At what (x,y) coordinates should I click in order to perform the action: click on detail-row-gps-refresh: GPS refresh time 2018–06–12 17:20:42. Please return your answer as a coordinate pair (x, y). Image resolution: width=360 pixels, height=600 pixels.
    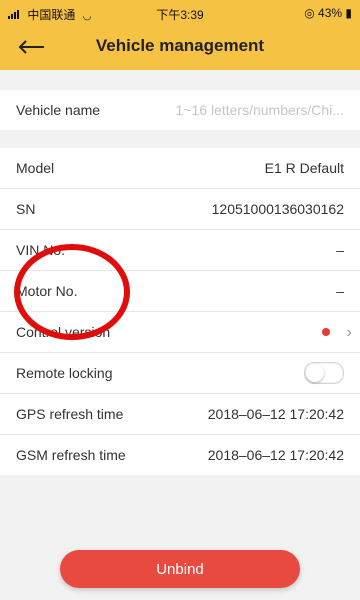
    Looking at the image, I should click on (180, 414).